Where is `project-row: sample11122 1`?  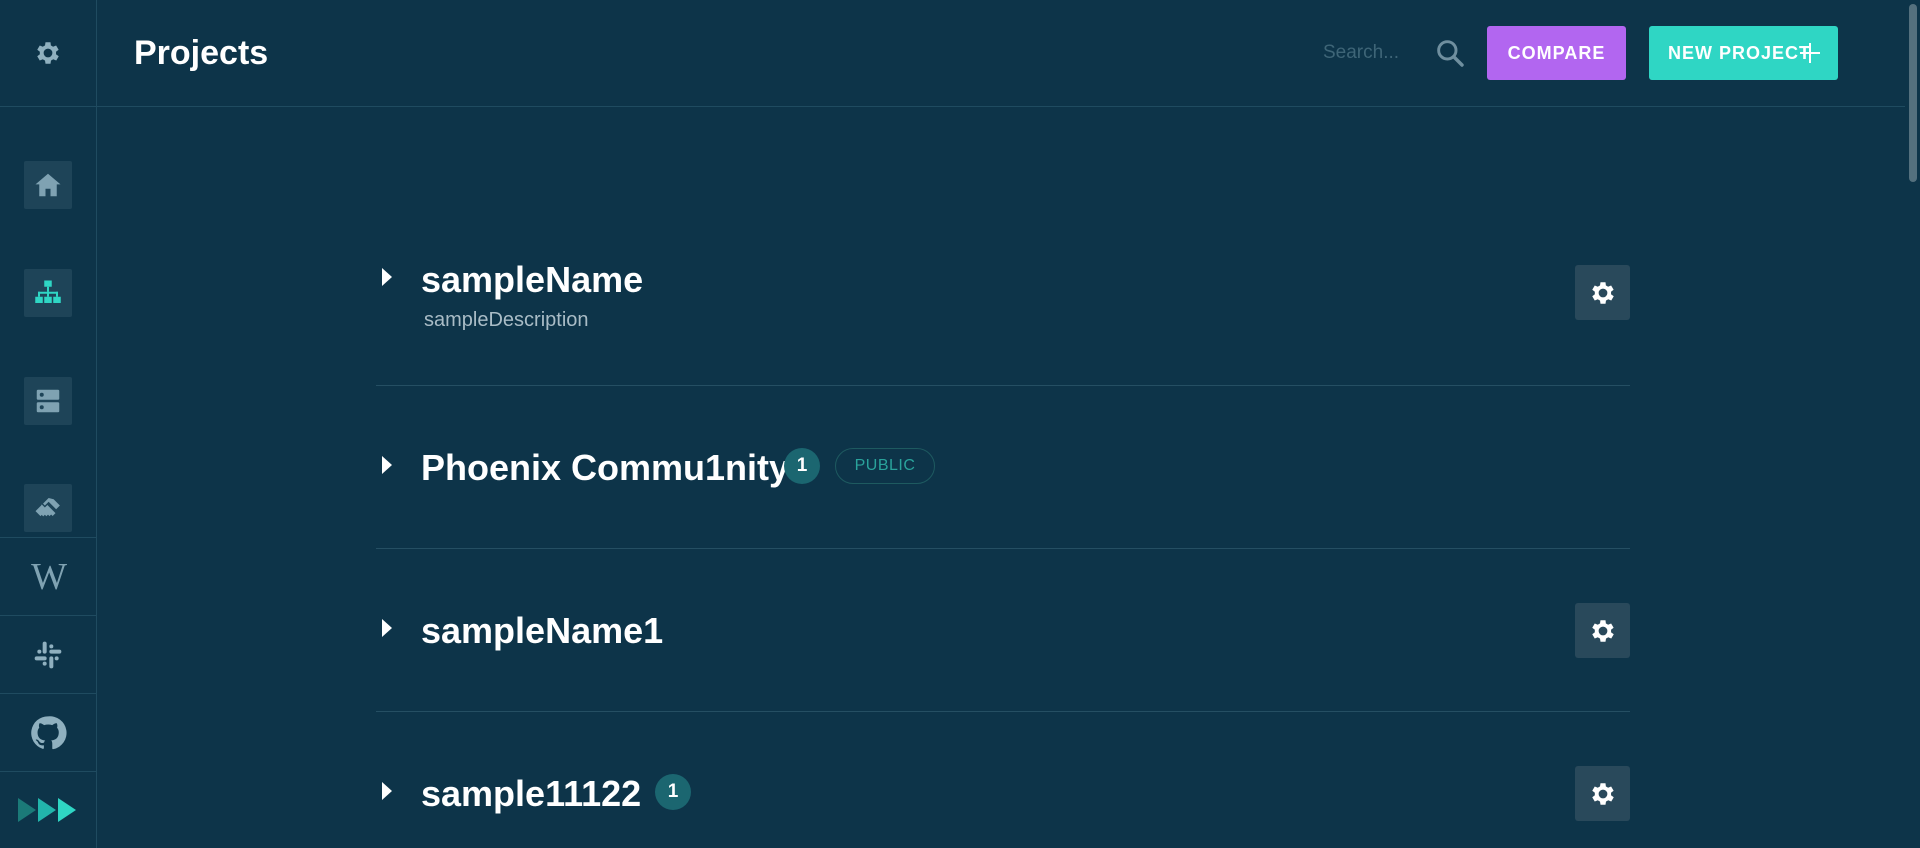 project-row: sample11122 1 is located at coordinates (1003, 780).